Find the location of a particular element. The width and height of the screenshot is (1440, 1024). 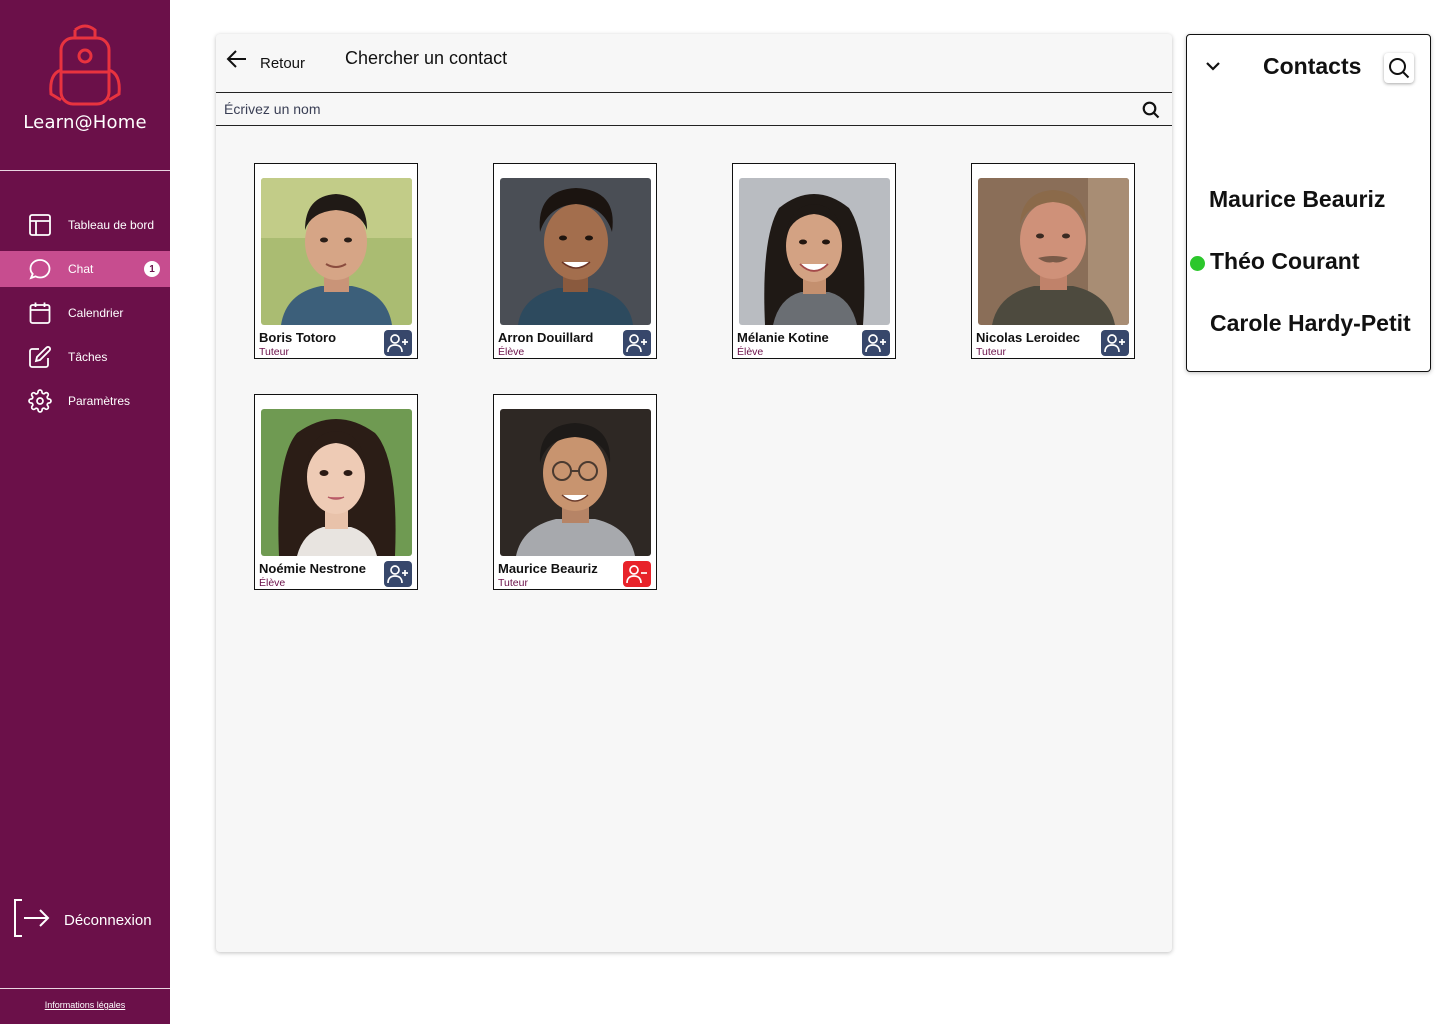

remove-contact-button is located at coordinates (637, 574).